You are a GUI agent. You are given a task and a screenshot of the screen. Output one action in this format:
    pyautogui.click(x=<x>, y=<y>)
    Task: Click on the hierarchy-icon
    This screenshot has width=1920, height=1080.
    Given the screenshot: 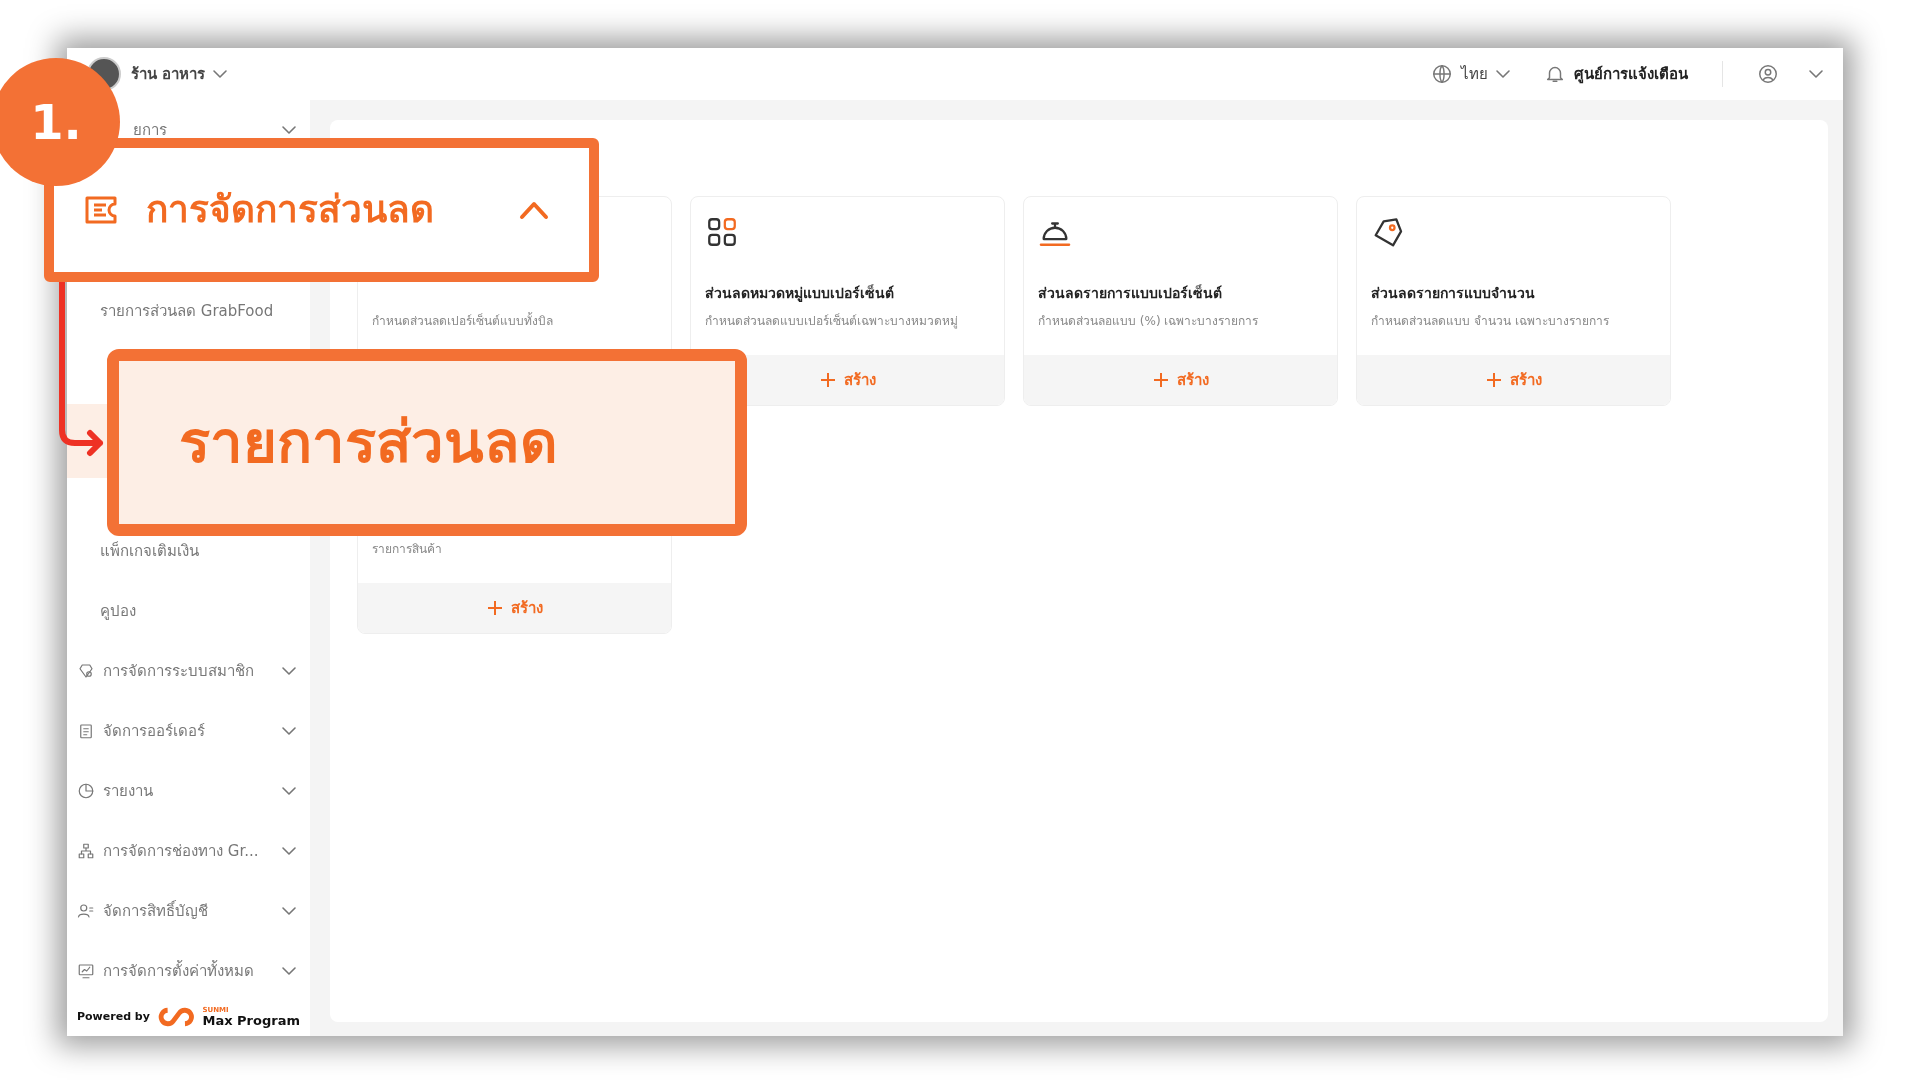 What is the action you would take?
    pyautogui.click(x=86, y=851)
    